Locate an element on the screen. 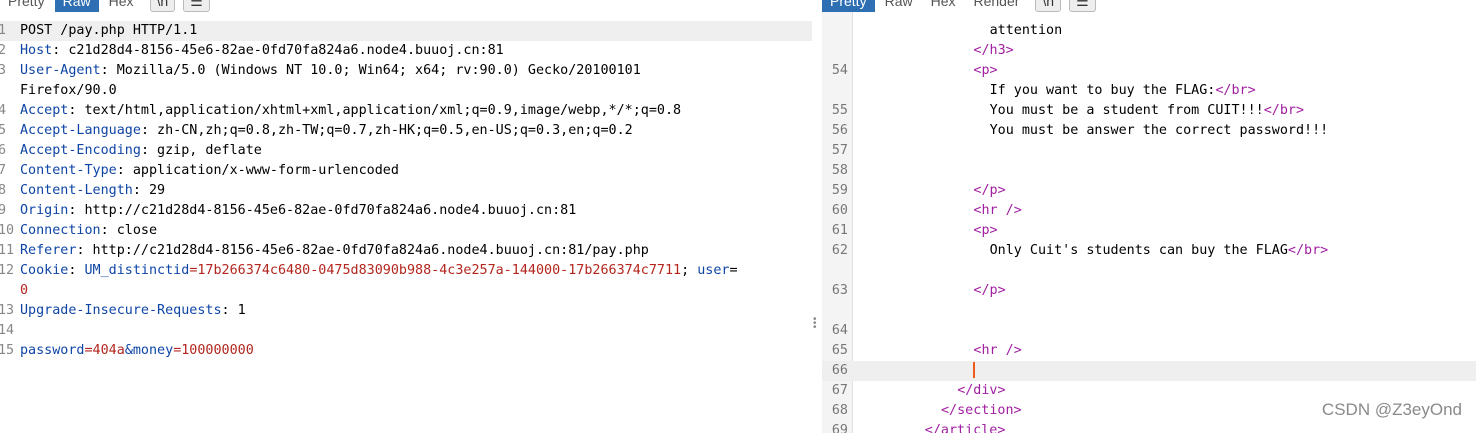  response-line: 61 <p> is located at coordinates (1149, 231).